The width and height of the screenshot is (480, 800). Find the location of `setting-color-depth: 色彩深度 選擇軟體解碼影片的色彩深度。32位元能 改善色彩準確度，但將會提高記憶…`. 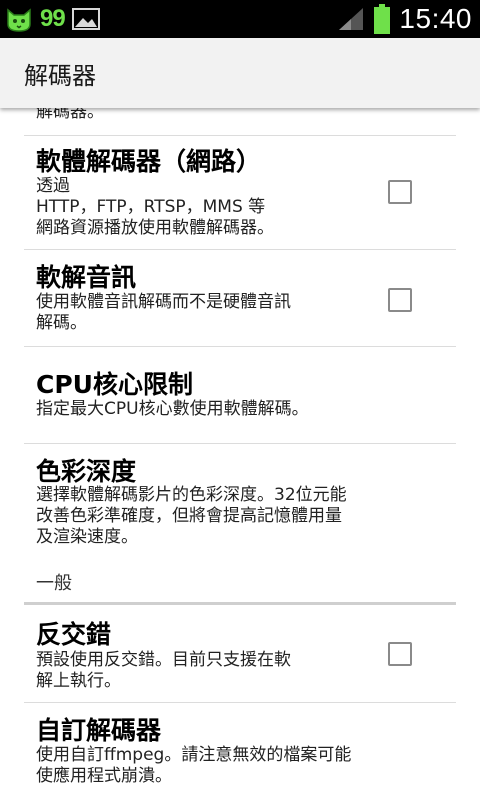

setting-color-depth: 色彩深度 選擇軟體解碼影片的色彩深度。32位元能 改善色彩準確度，但將會提高記憶… is located at coordinates (240, 503).